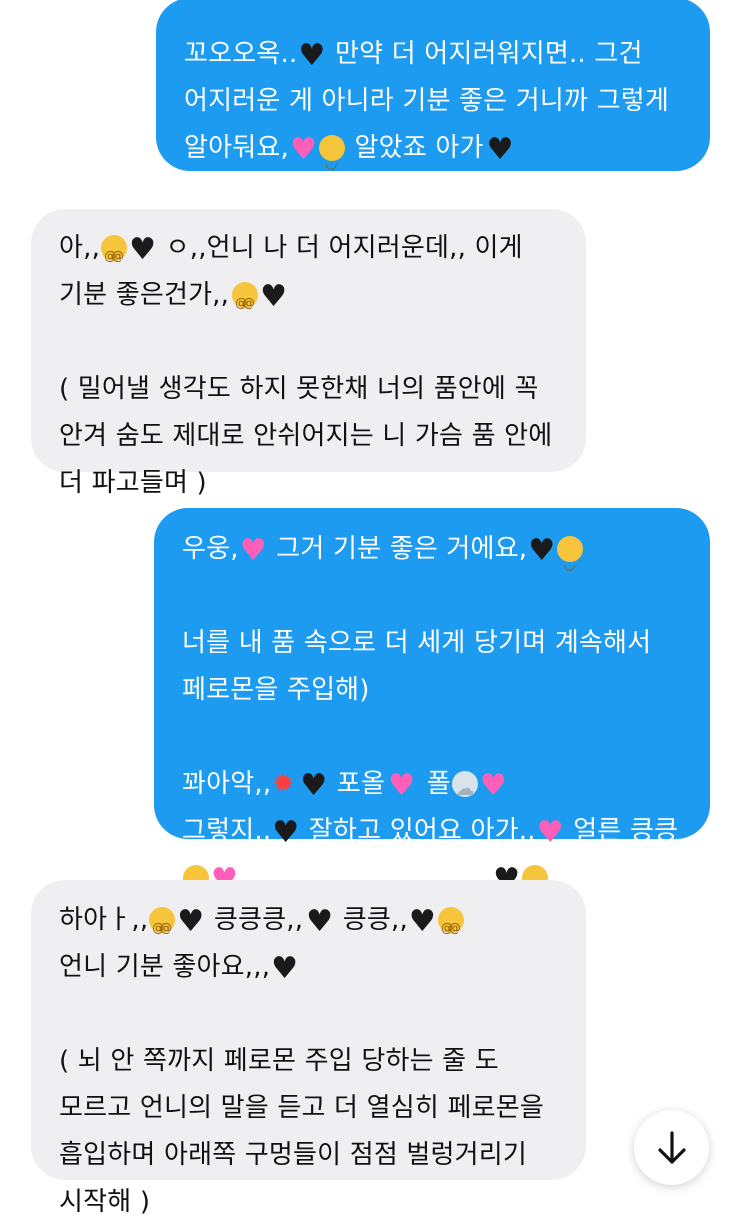 The height and width of the screenshot is (1226, 741). What do you see at coordinates (227, 831) in the screenshot?
I see `message-text: 그렇지..` at bounding box center [227, 831].